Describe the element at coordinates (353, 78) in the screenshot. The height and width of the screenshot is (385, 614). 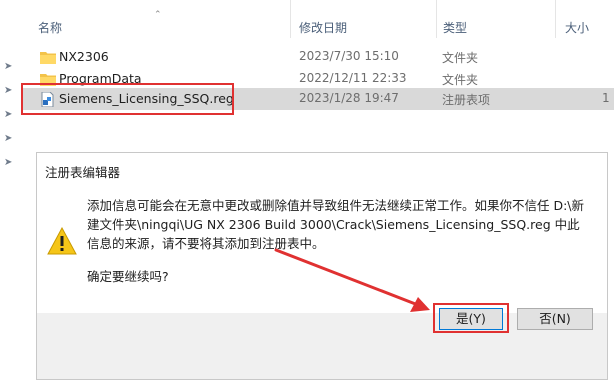
I see `file-date: 2022/12/11 22:33` at that location.